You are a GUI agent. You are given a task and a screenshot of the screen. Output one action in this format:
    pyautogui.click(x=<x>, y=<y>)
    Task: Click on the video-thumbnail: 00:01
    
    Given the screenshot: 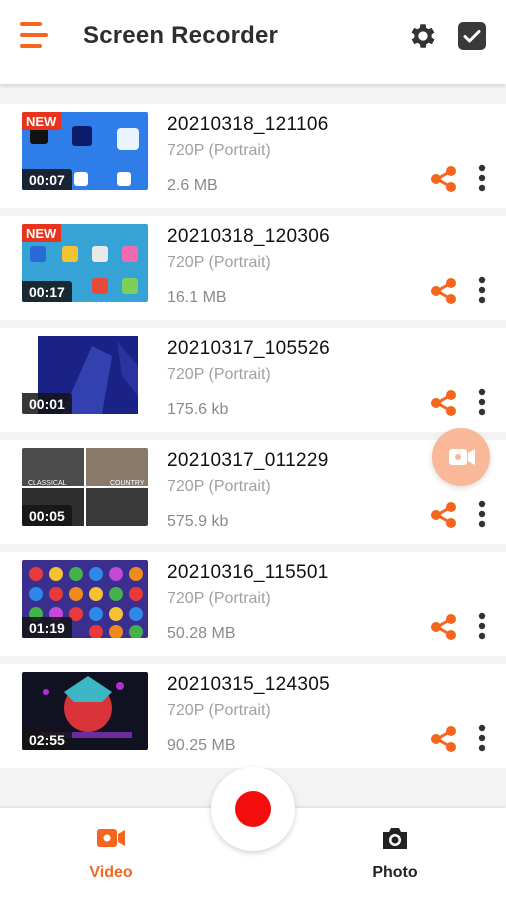 What is the action you would take?
    pyautogui.click(x=85, y=375)
    